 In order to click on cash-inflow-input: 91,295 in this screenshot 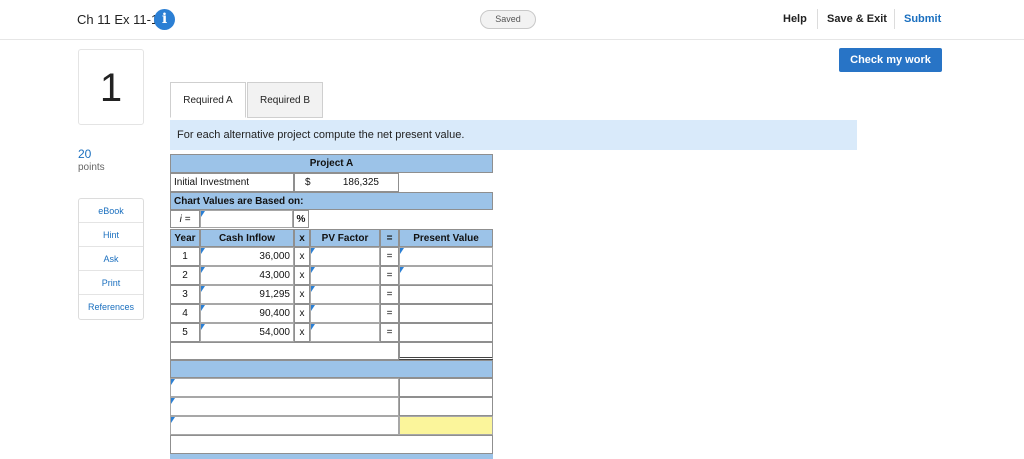, I will do `click(247, 294)`.